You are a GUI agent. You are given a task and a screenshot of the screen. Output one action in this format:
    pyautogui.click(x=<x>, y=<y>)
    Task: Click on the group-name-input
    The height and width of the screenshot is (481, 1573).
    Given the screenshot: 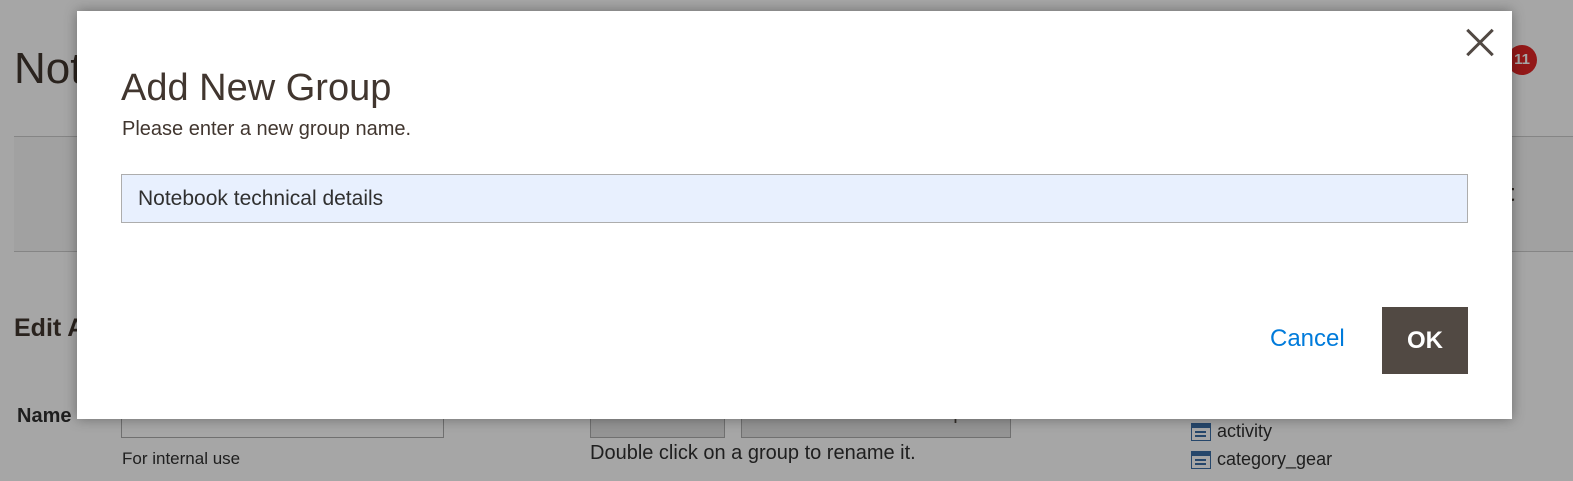 What is the action you would take?
    pyautogui.click(x=794, y=198)
    